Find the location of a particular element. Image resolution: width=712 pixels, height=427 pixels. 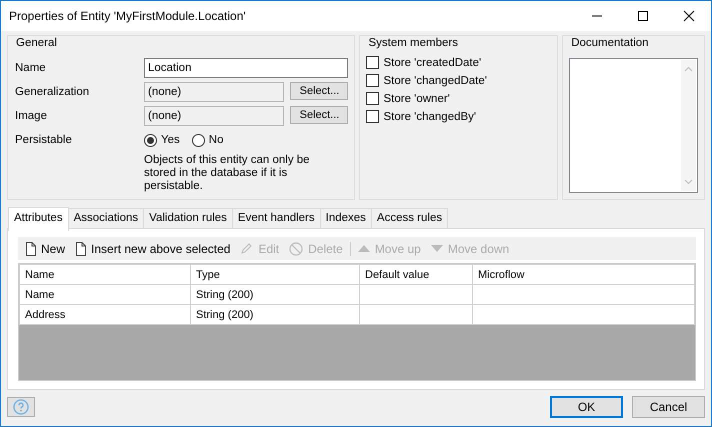

tab: Access rules is located at coordinates (409, 218).